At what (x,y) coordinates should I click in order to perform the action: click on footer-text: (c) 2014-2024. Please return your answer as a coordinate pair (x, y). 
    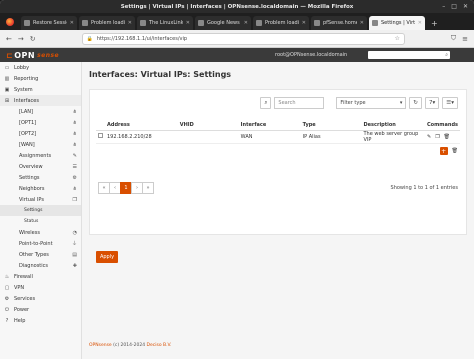
    Looking at the image, I should click on (129, 345).